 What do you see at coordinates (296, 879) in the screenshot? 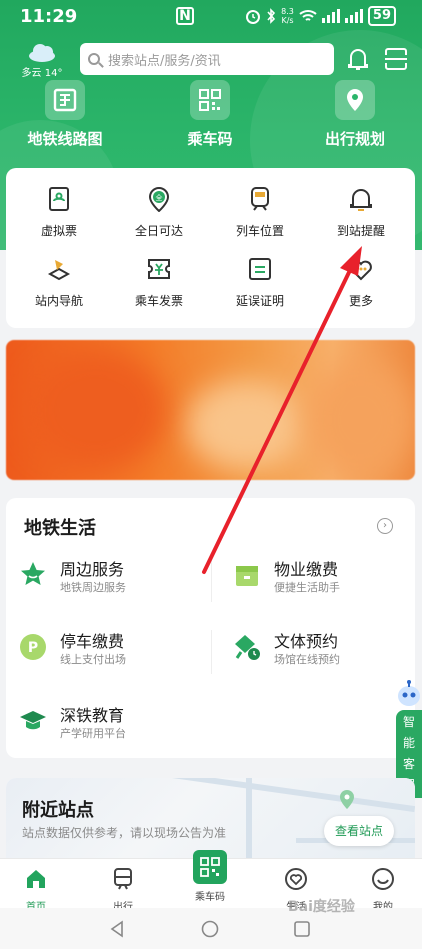
I see `heart-icon` at bounding box center [296, 879].